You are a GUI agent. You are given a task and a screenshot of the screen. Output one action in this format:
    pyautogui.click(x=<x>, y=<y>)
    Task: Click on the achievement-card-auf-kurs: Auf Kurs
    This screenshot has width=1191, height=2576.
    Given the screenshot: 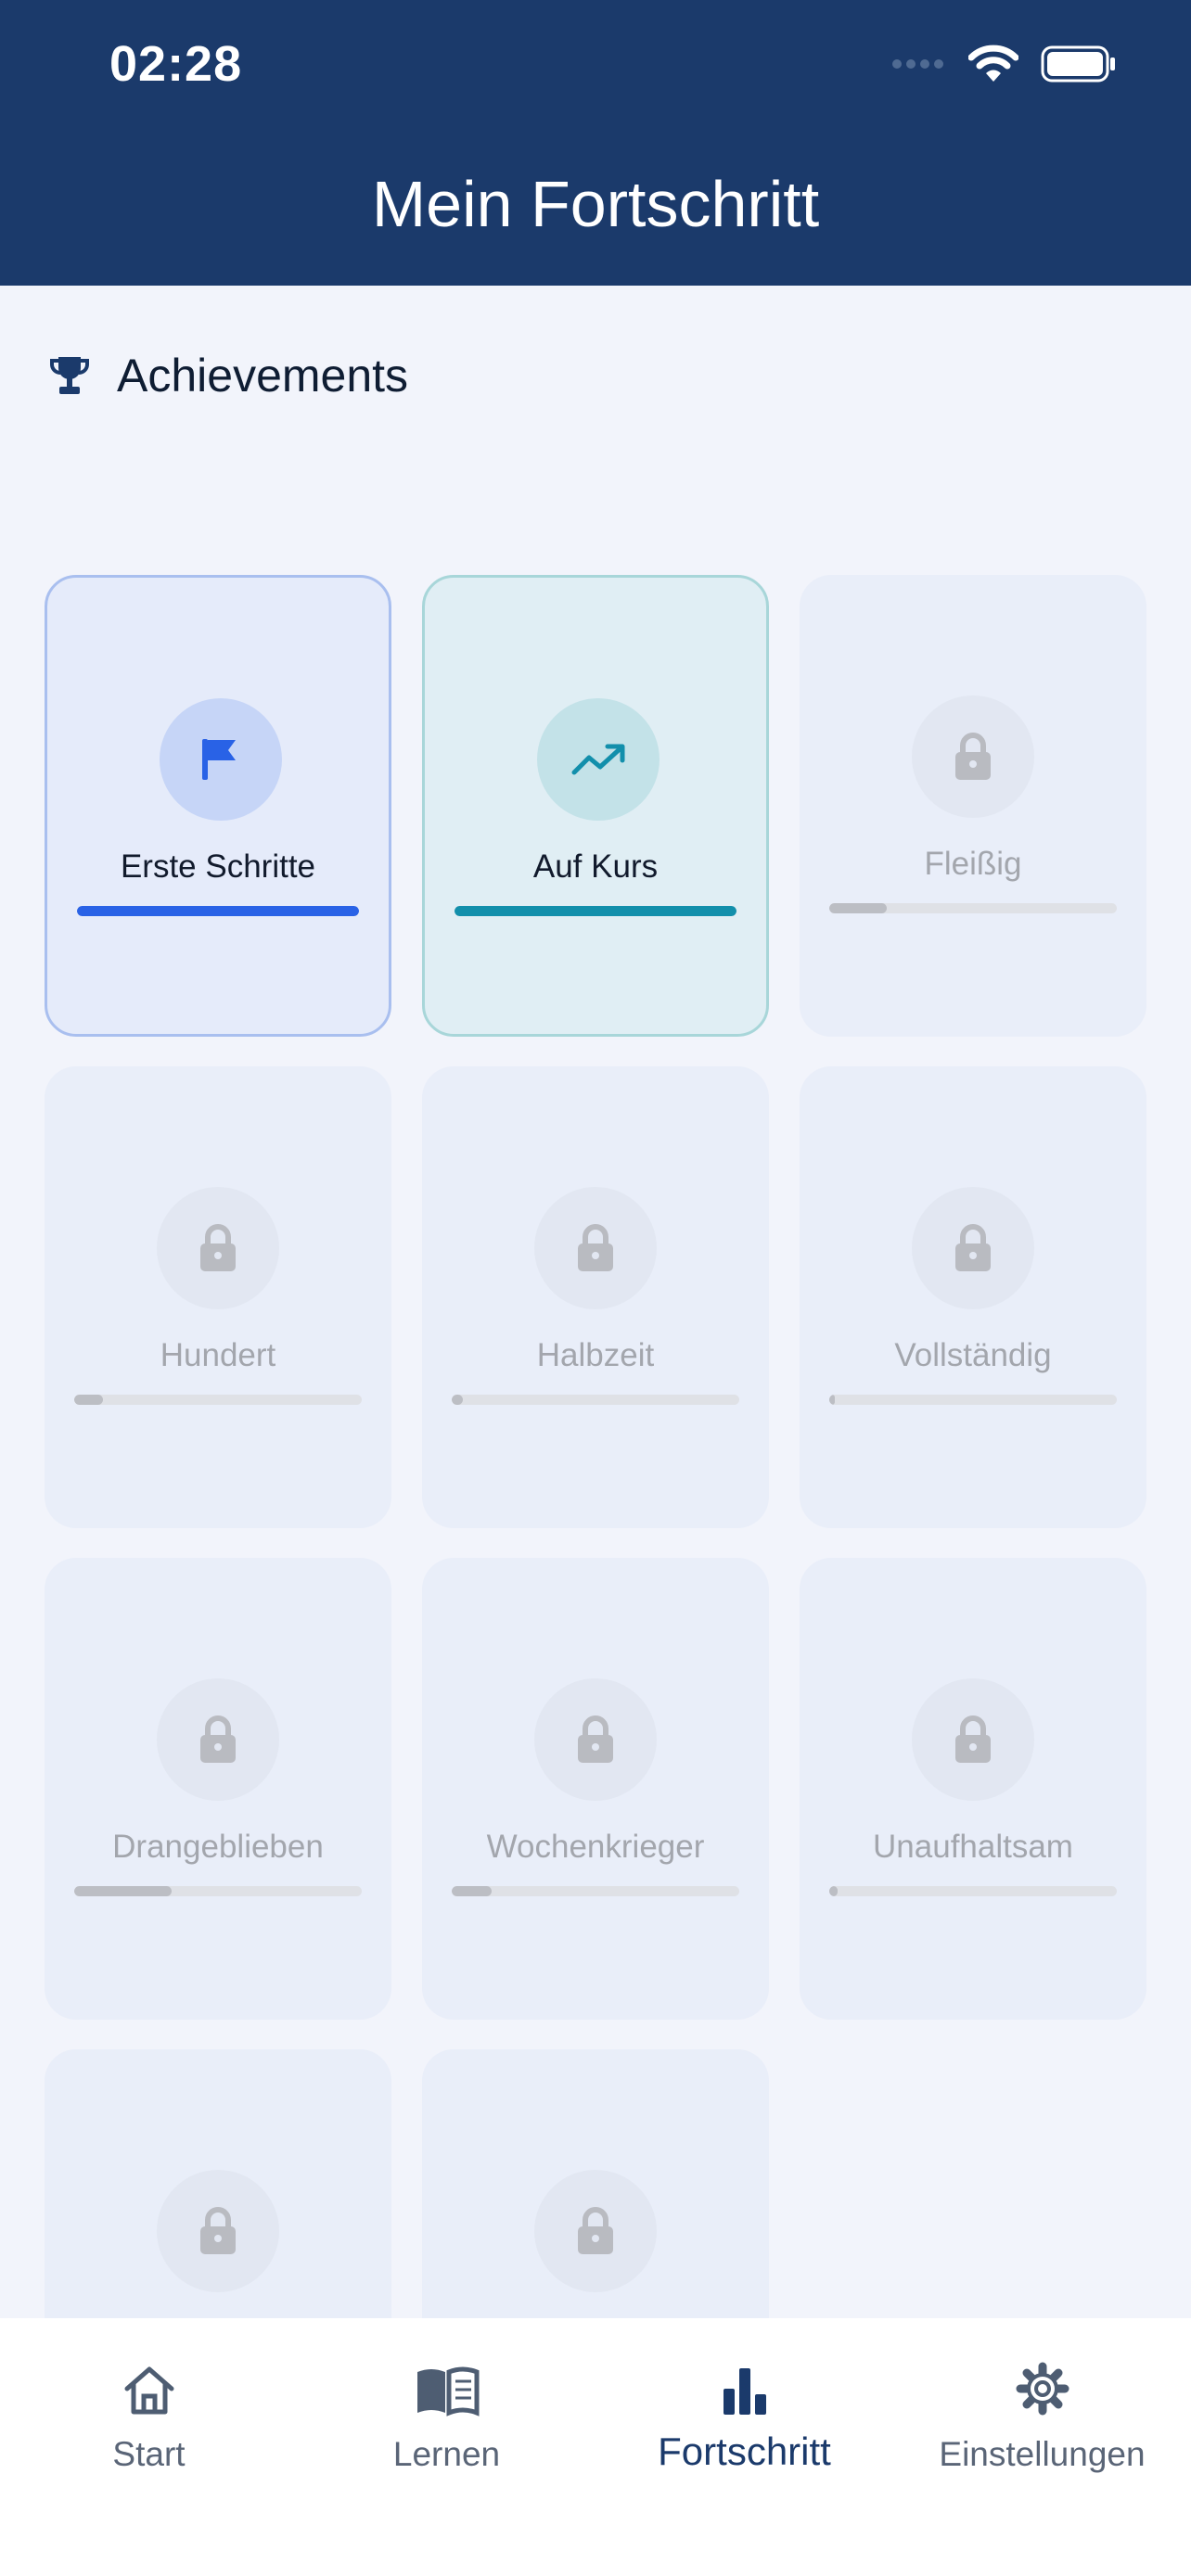 What is the action you would take?
    pyautogui.click(x=595, y=806)
    